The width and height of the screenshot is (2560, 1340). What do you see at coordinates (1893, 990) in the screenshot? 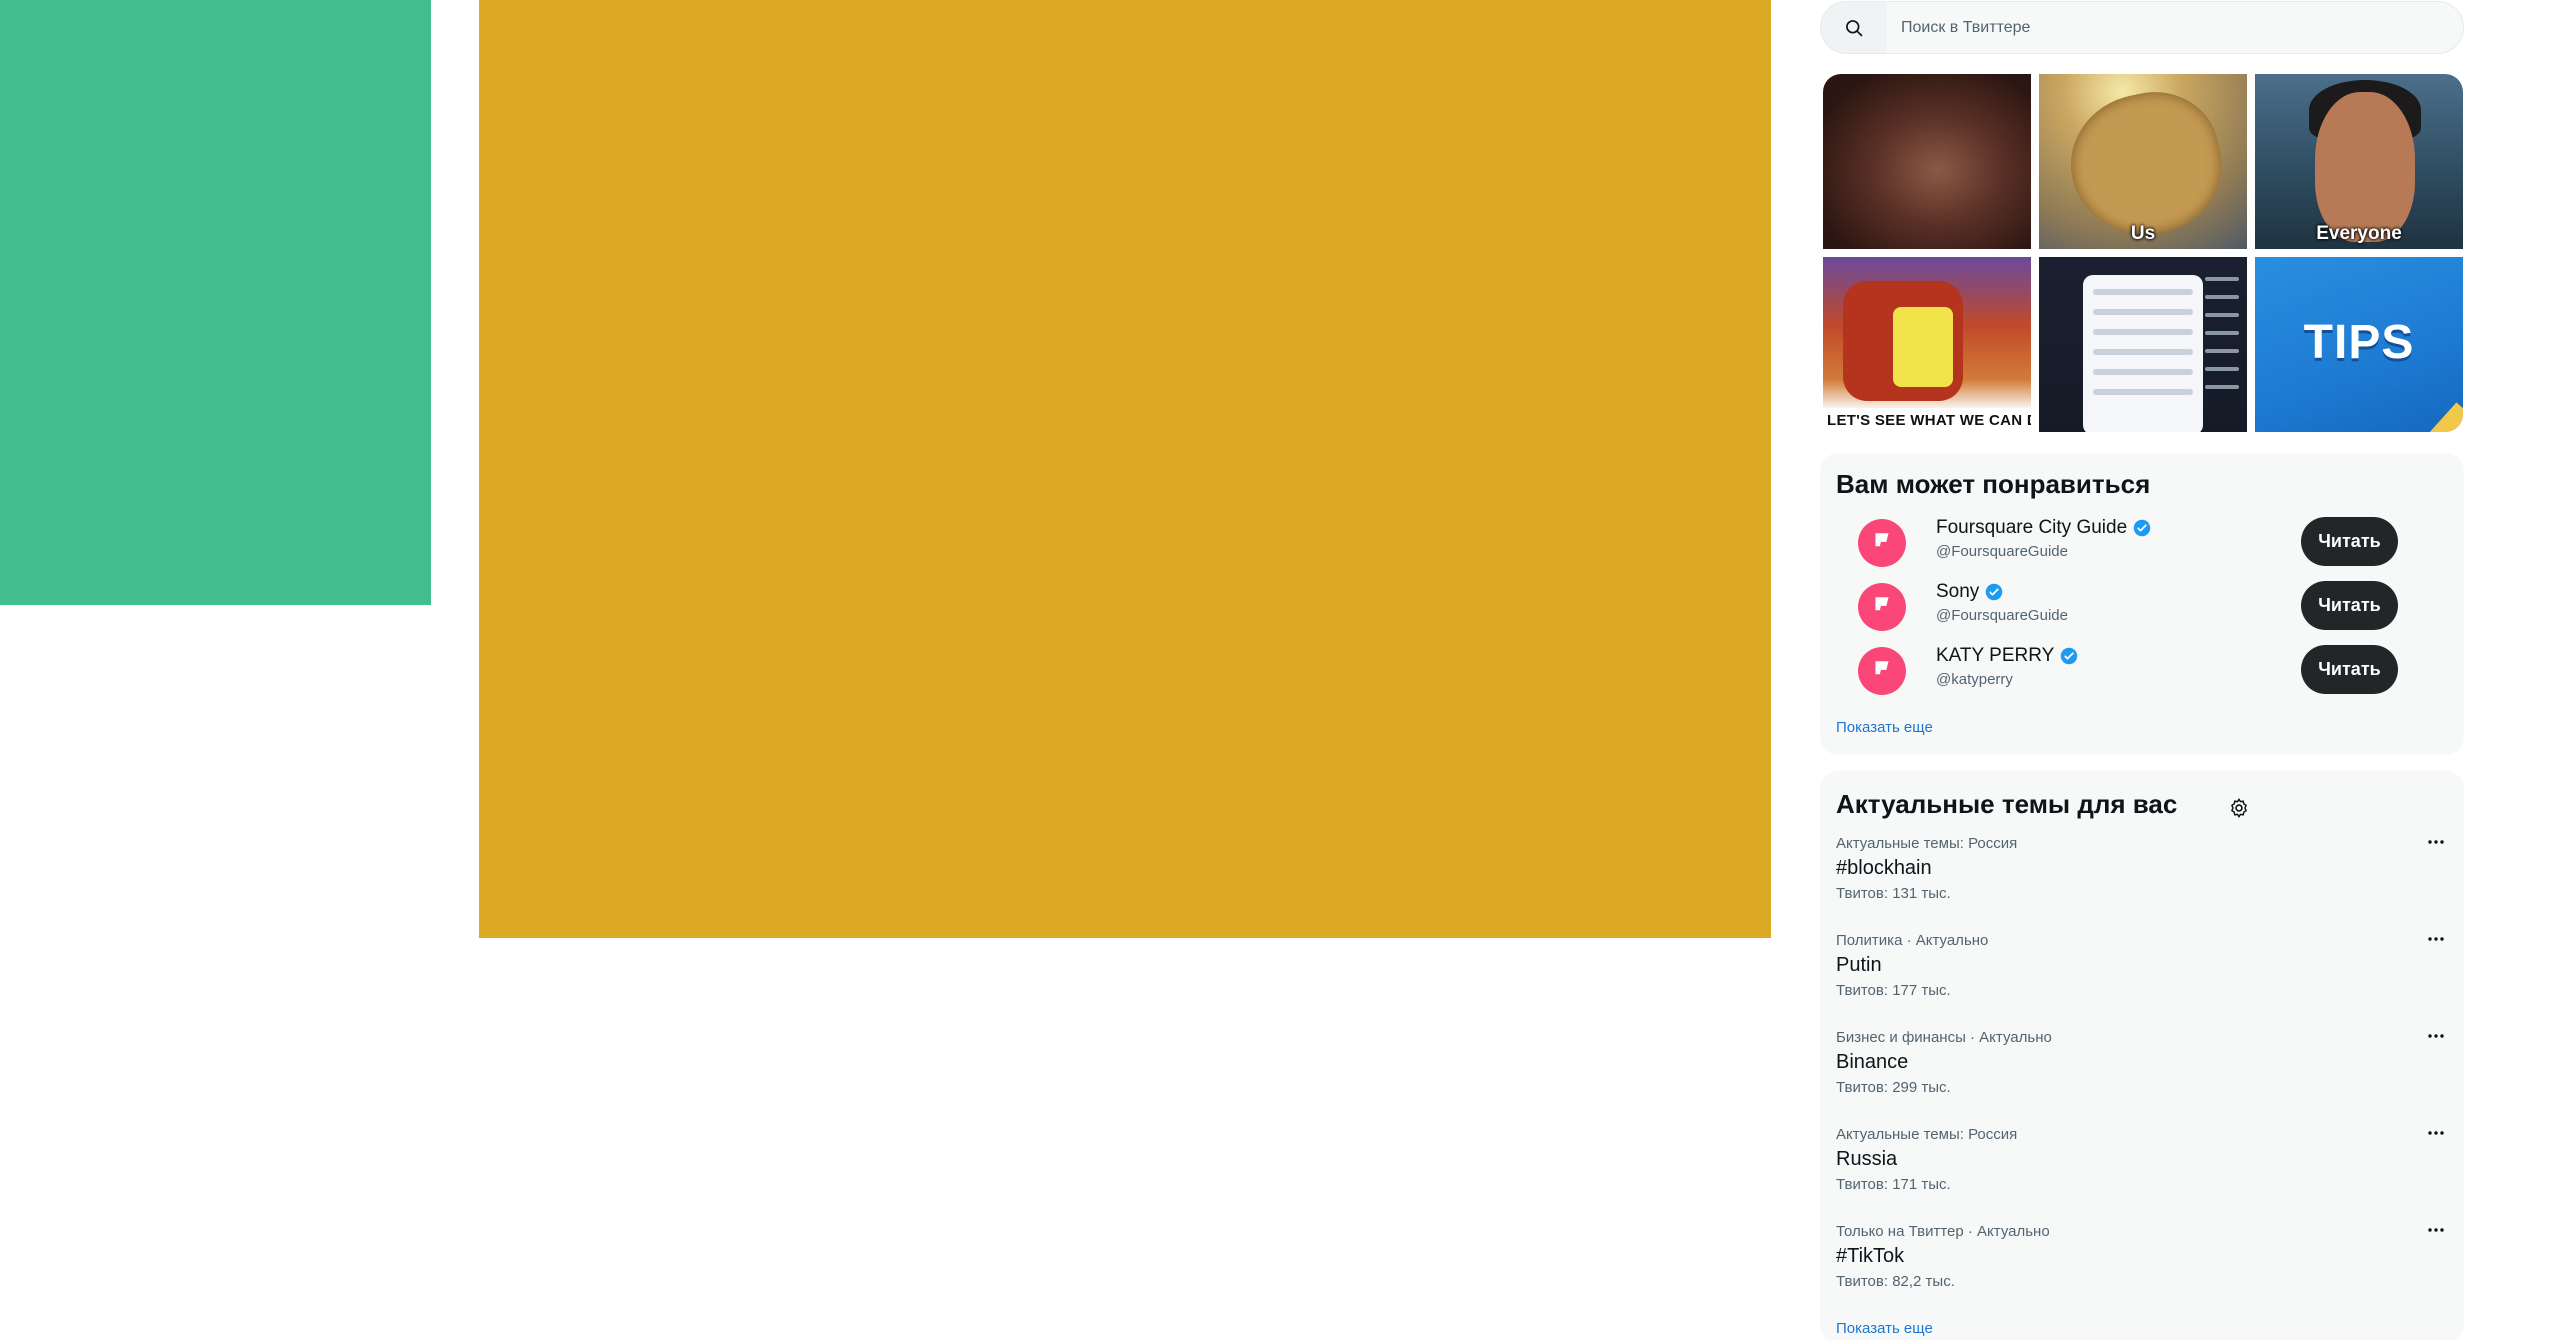
I see `trend-count: Твитов: 177 тыс.` at bounding box center [1893, 990].